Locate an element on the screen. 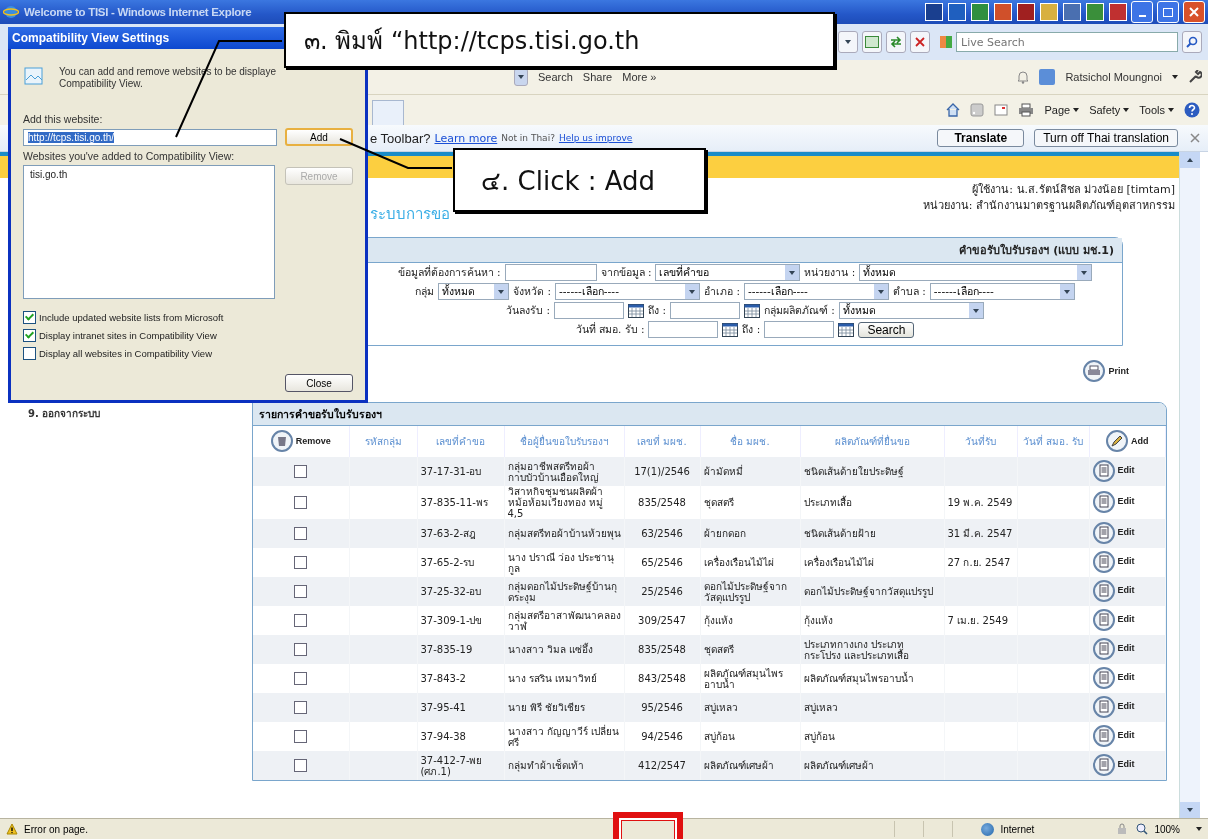  command-menu: Tools is located at coordinates (1152, 110).